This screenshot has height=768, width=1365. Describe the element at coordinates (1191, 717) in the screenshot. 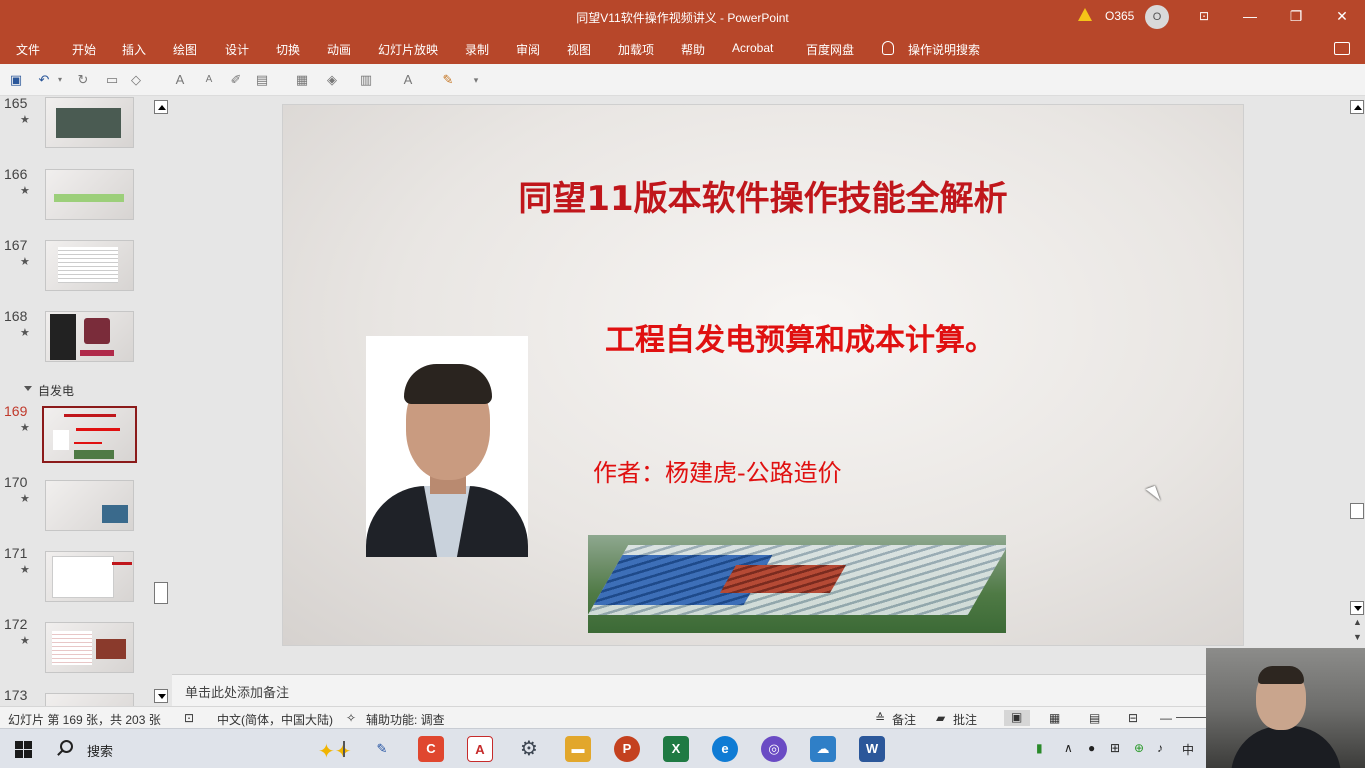

I see `zoom-slider` at that location.